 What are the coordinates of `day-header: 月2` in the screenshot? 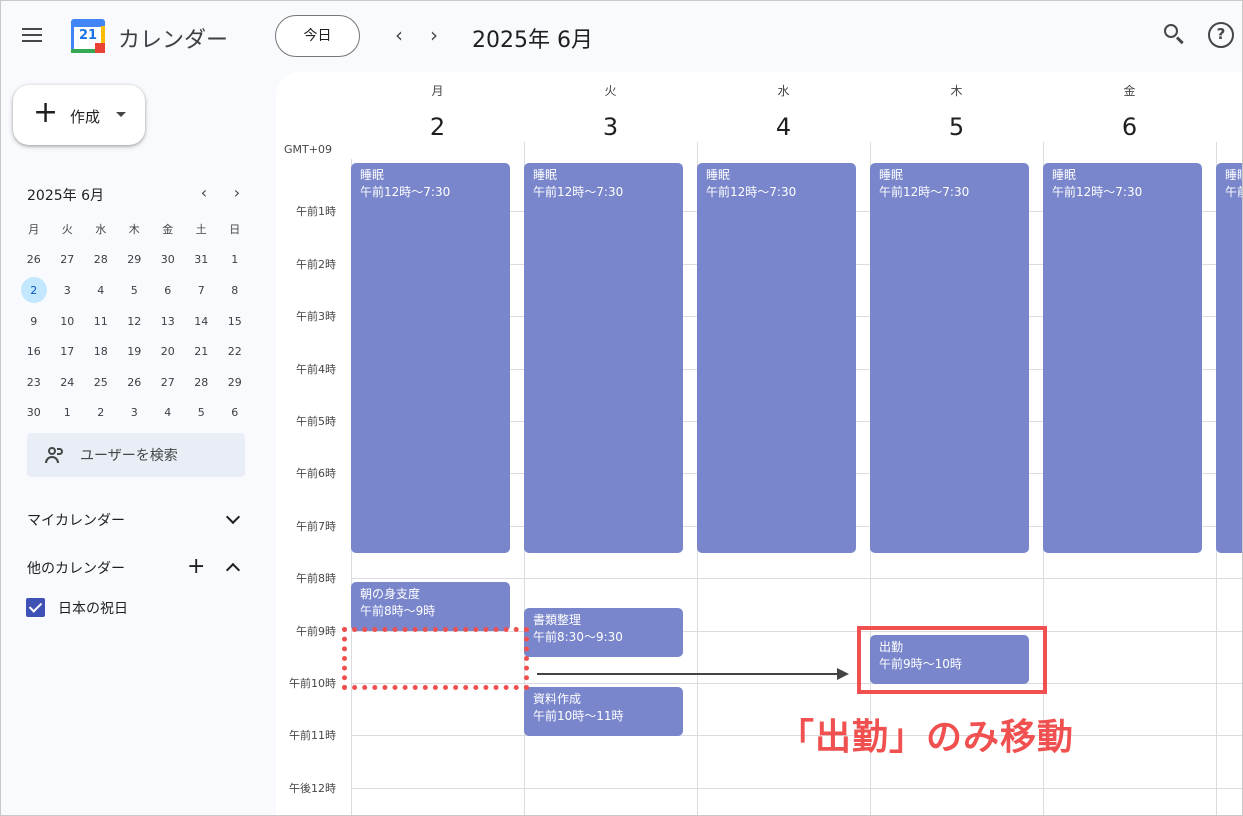 It's located at (437, 112).